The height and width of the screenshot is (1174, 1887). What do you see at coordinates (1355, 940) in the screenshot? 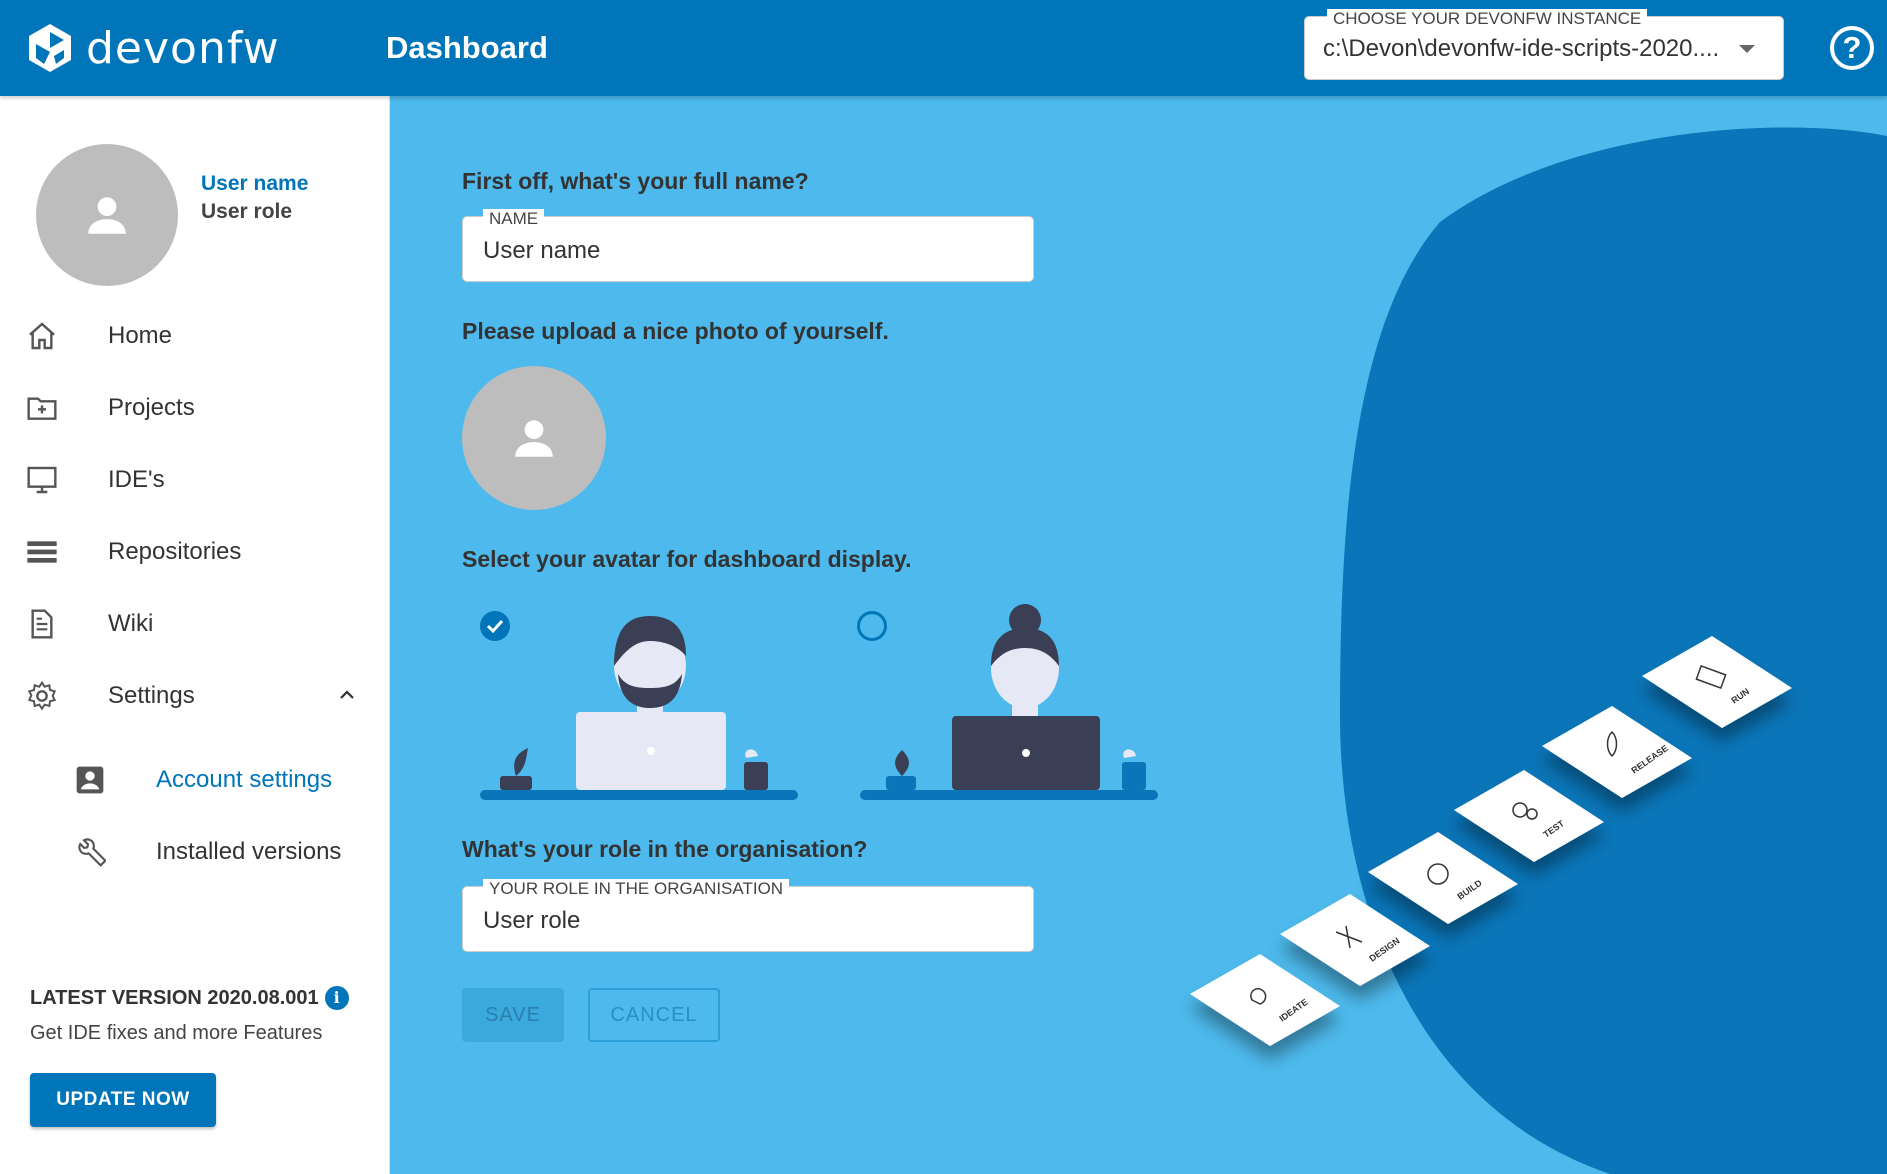
I see `tile-design: DESIGN` at bounding box center [1355, 940].